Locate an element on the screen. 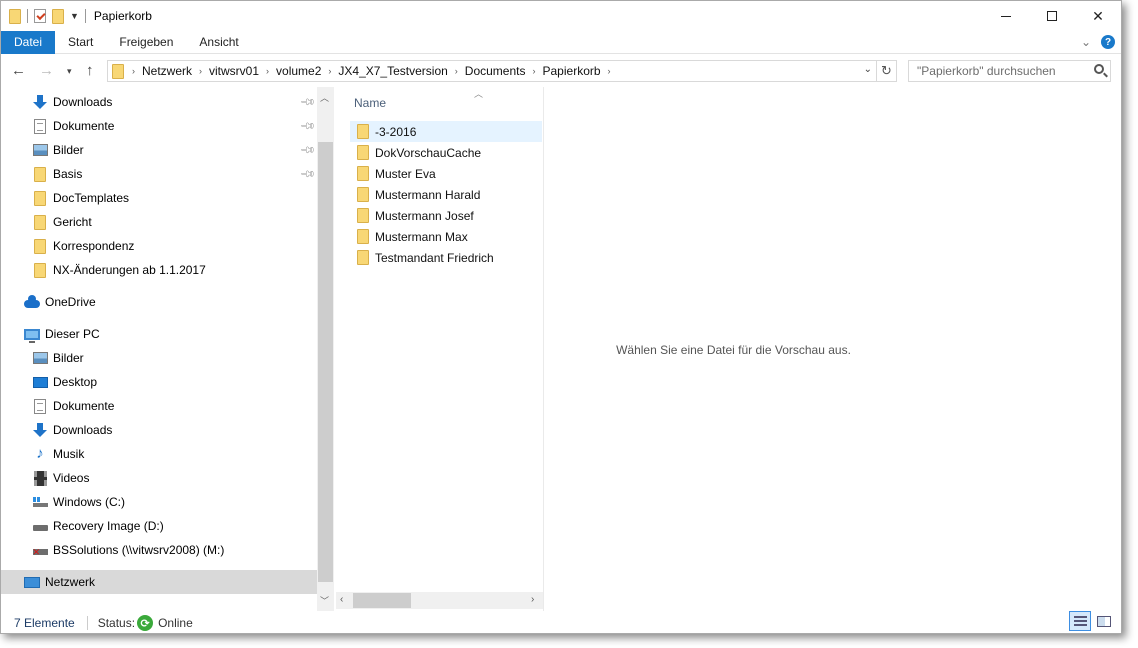 The height and width of the screenshot is (648, 1138). nav-item-musik: ♪ Musik is located at coordinates (159, 454).